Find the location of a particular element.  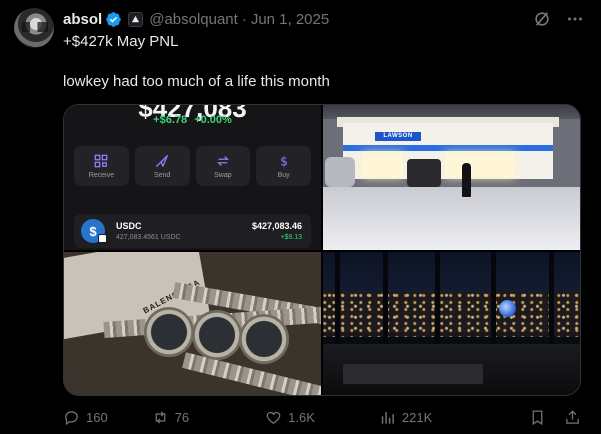

like-button: 1.6K is located at coordinates (290, 417).